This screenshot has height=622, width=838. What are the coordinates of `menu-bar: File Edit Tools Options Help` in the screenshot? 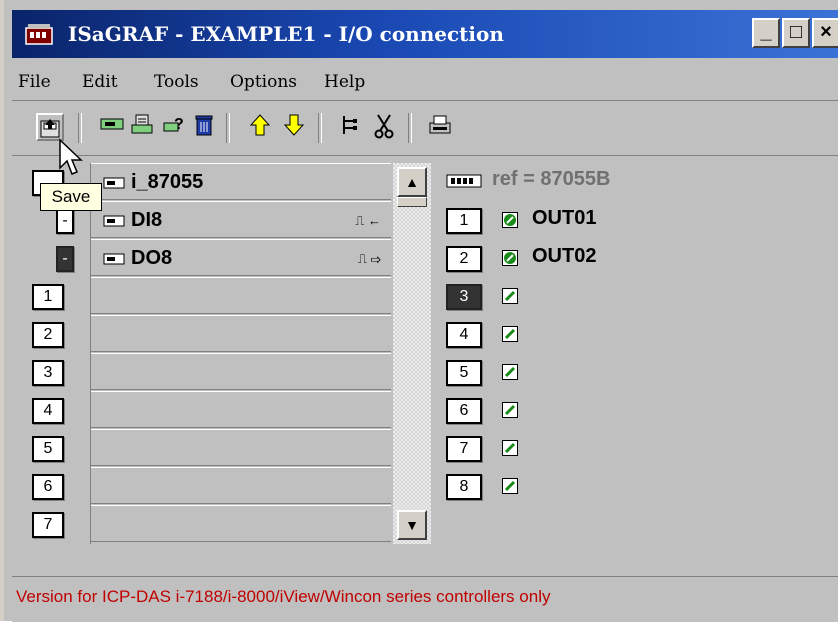 It's located at (425, 83).